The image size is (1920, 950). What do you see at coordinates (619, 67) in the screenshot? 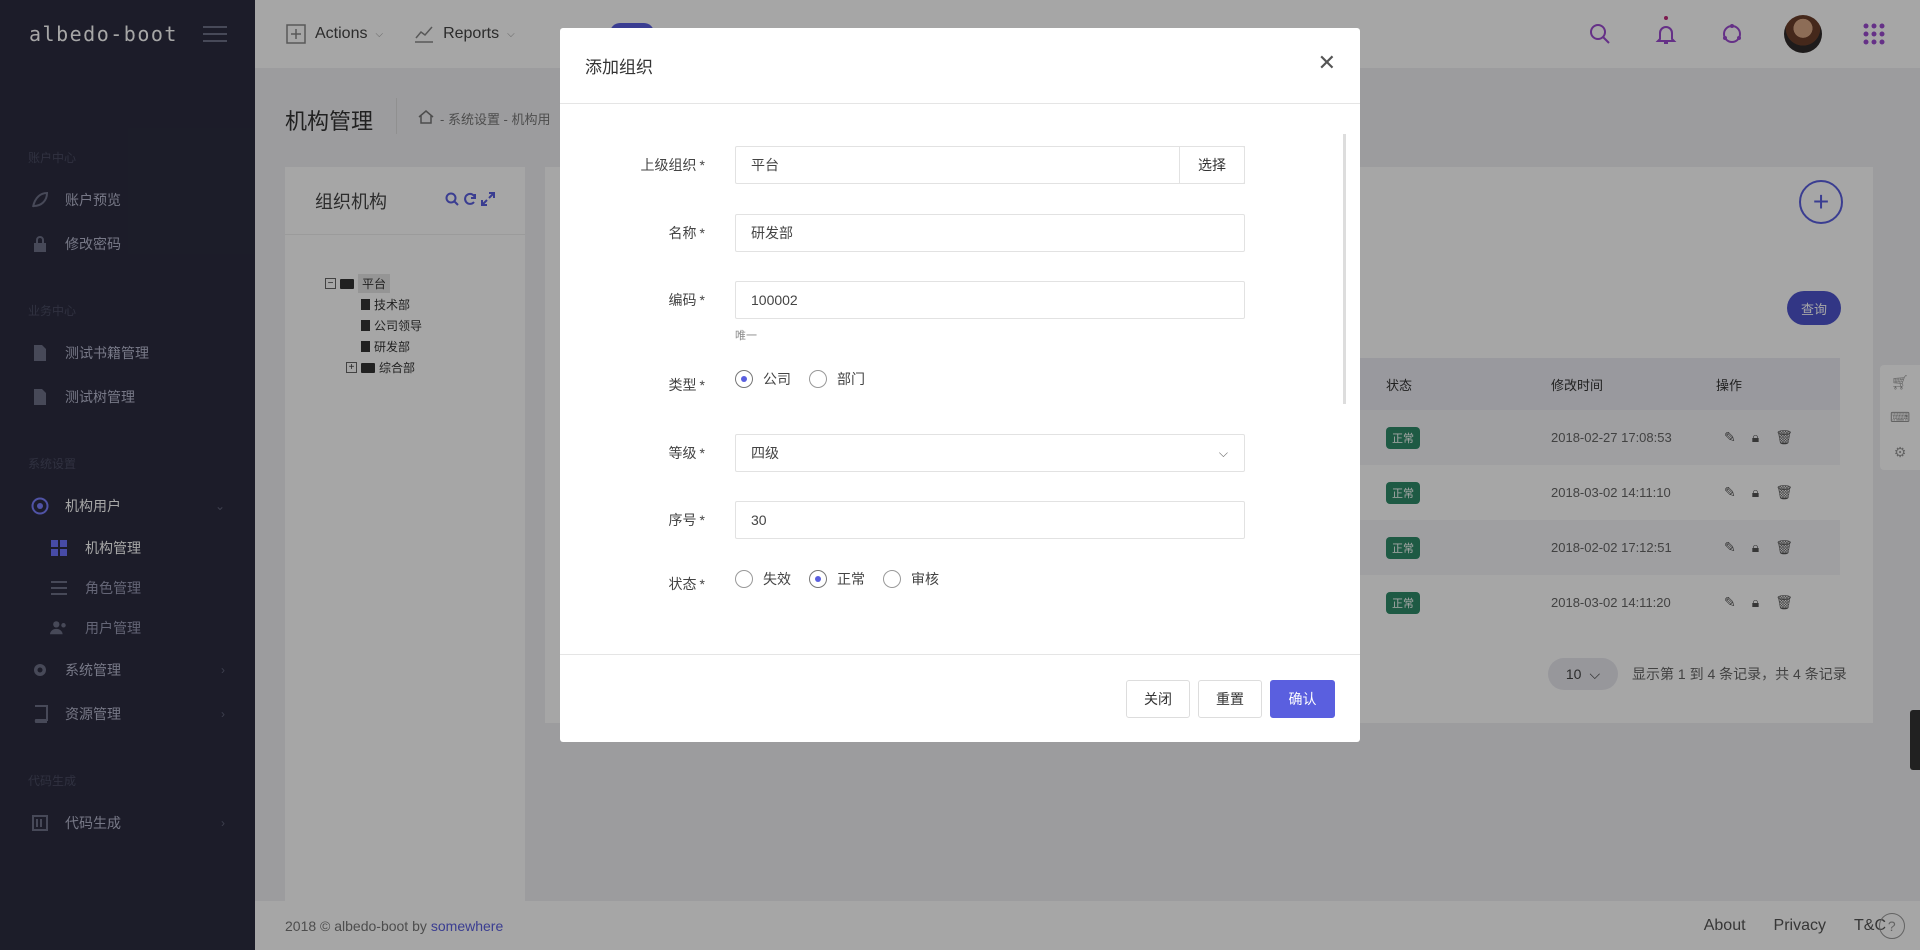
I see `modal-title: 添加组织` at bounding box center [619, 67].